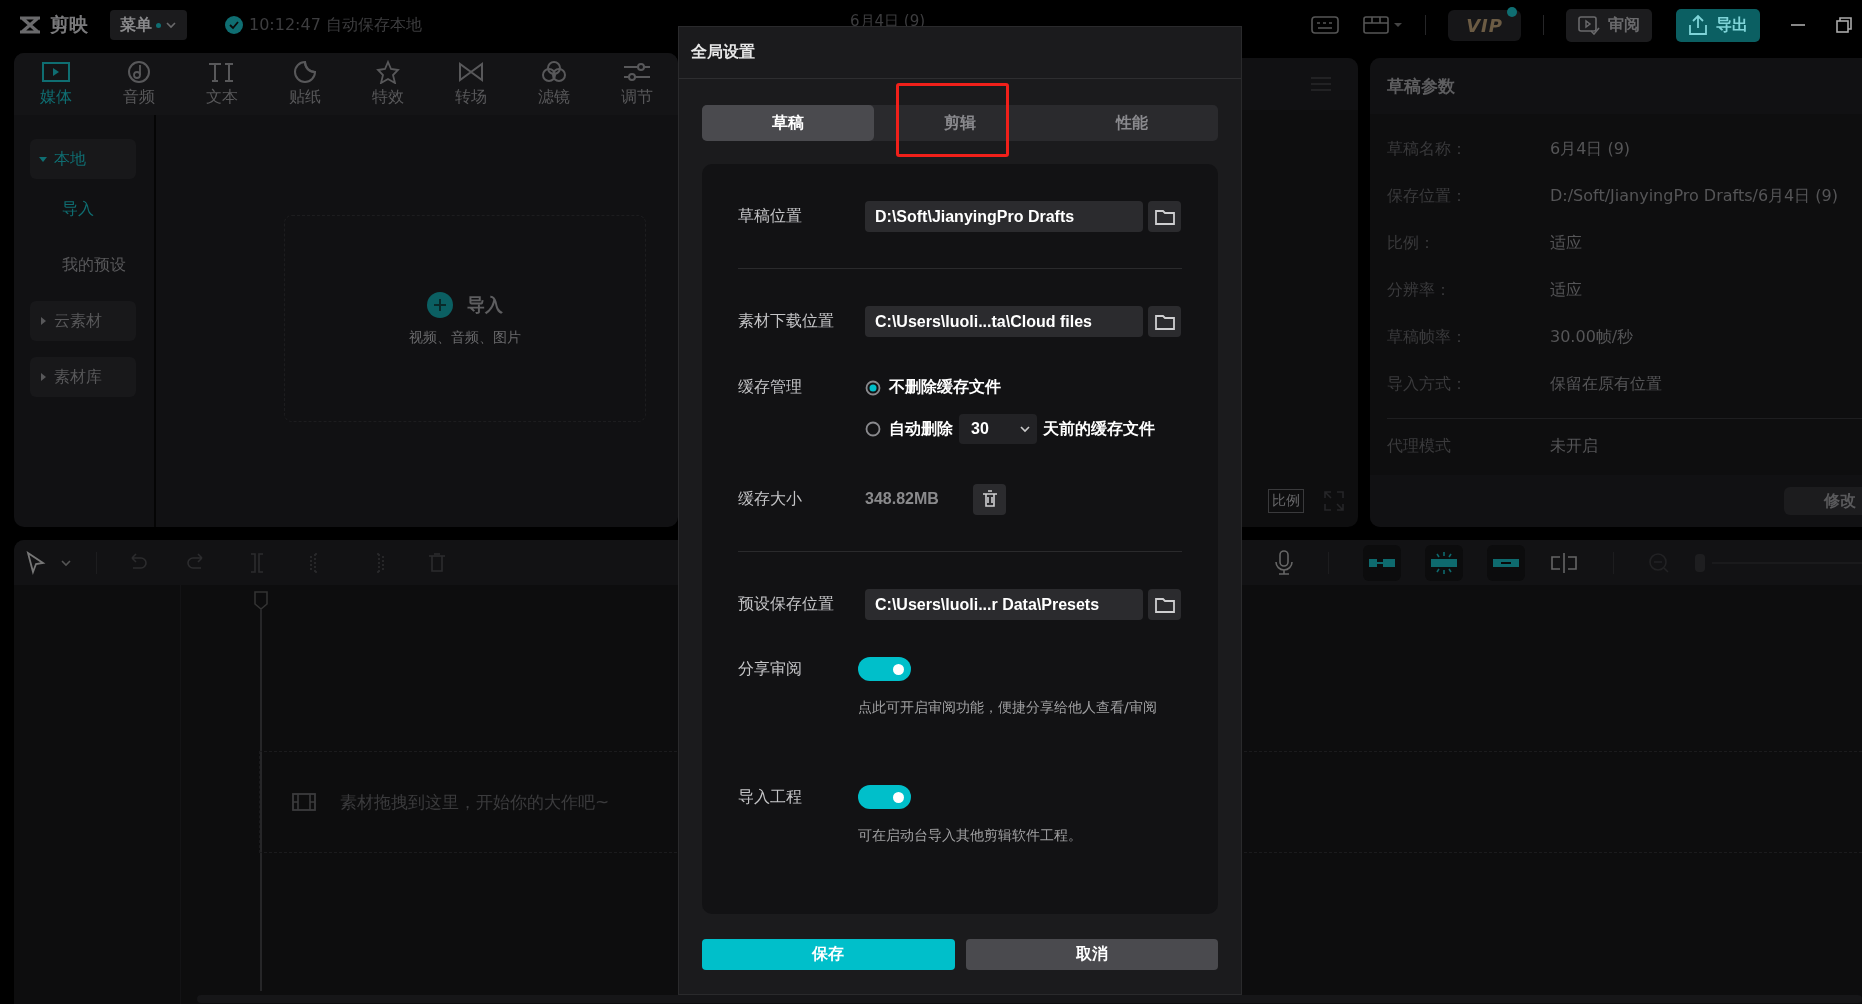 This screenshot has height=1004, width=1862. Describe the element at coordinates (786, 321) in the screenshot. I see `setting-label: 素材下载位置` at that location.